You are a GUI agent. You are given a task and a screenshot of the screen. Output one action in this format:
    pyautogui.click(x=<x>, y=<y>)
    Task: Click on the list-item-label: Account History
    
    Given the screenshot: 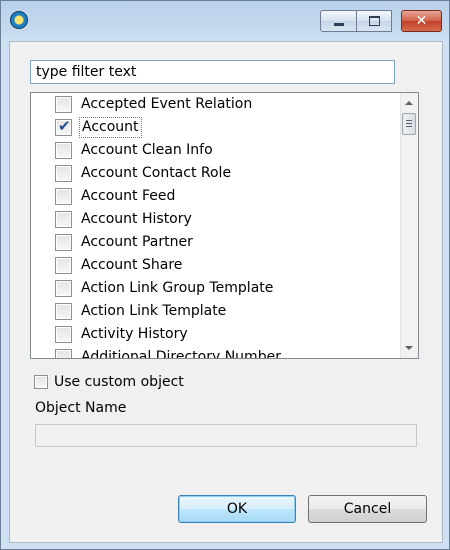 What is the action you would take?
    pyautogui.click(x=136, y=219)
    